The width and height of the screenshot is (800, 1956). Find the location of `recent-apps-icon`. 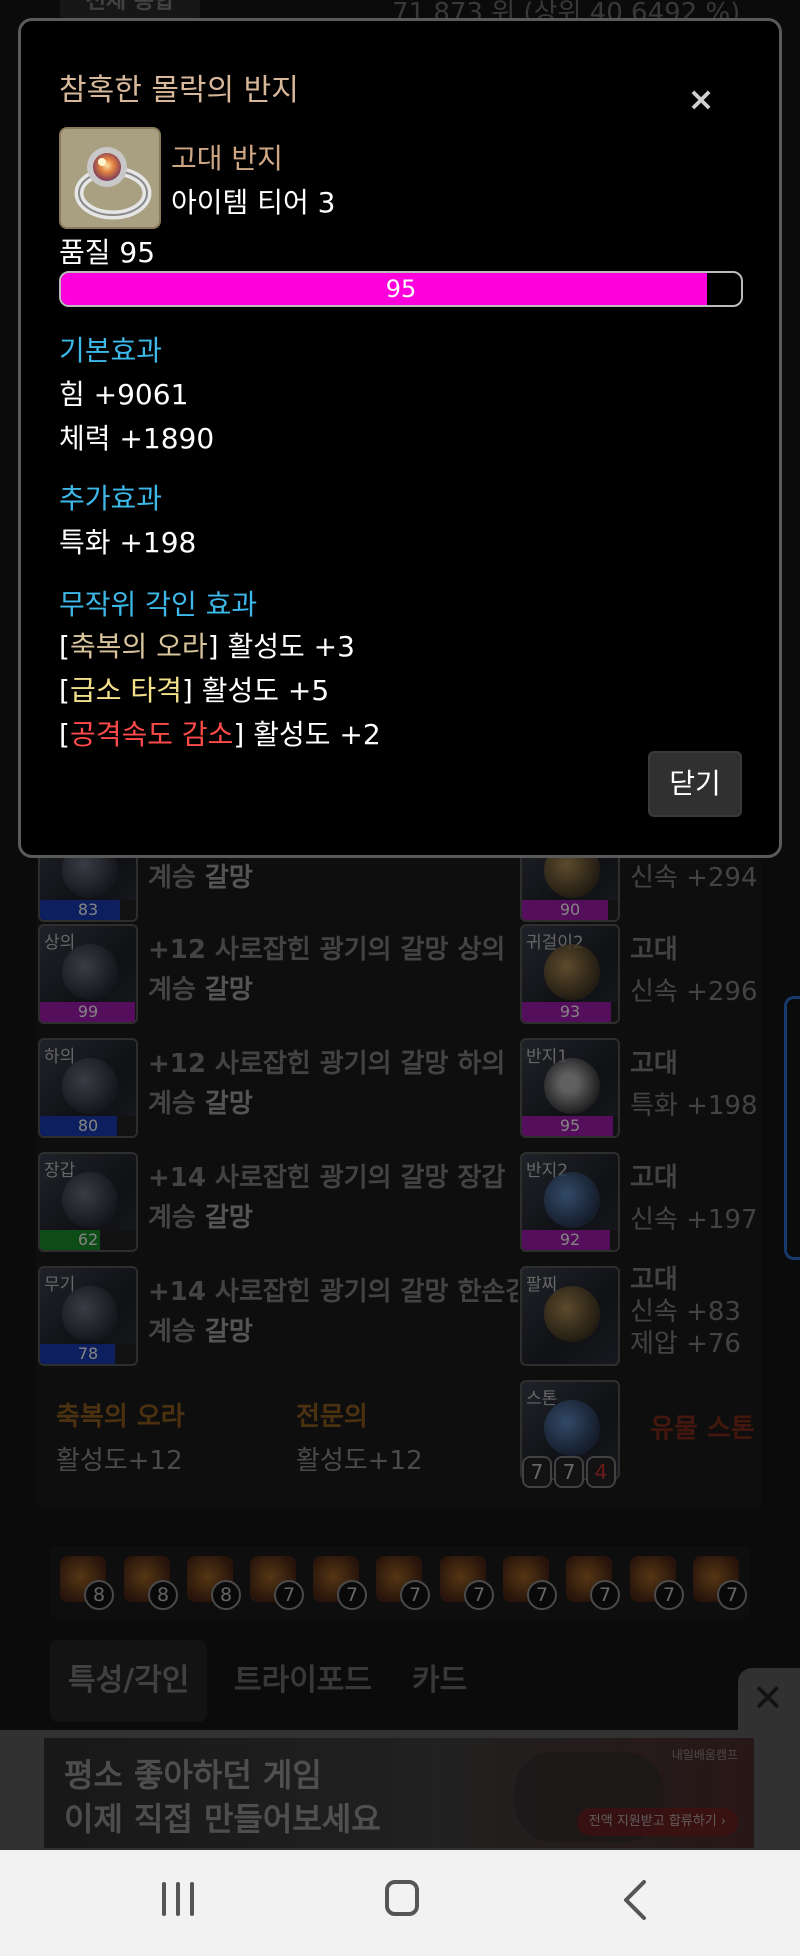

recent-apps-icon is located at coordinates (178, 1899).